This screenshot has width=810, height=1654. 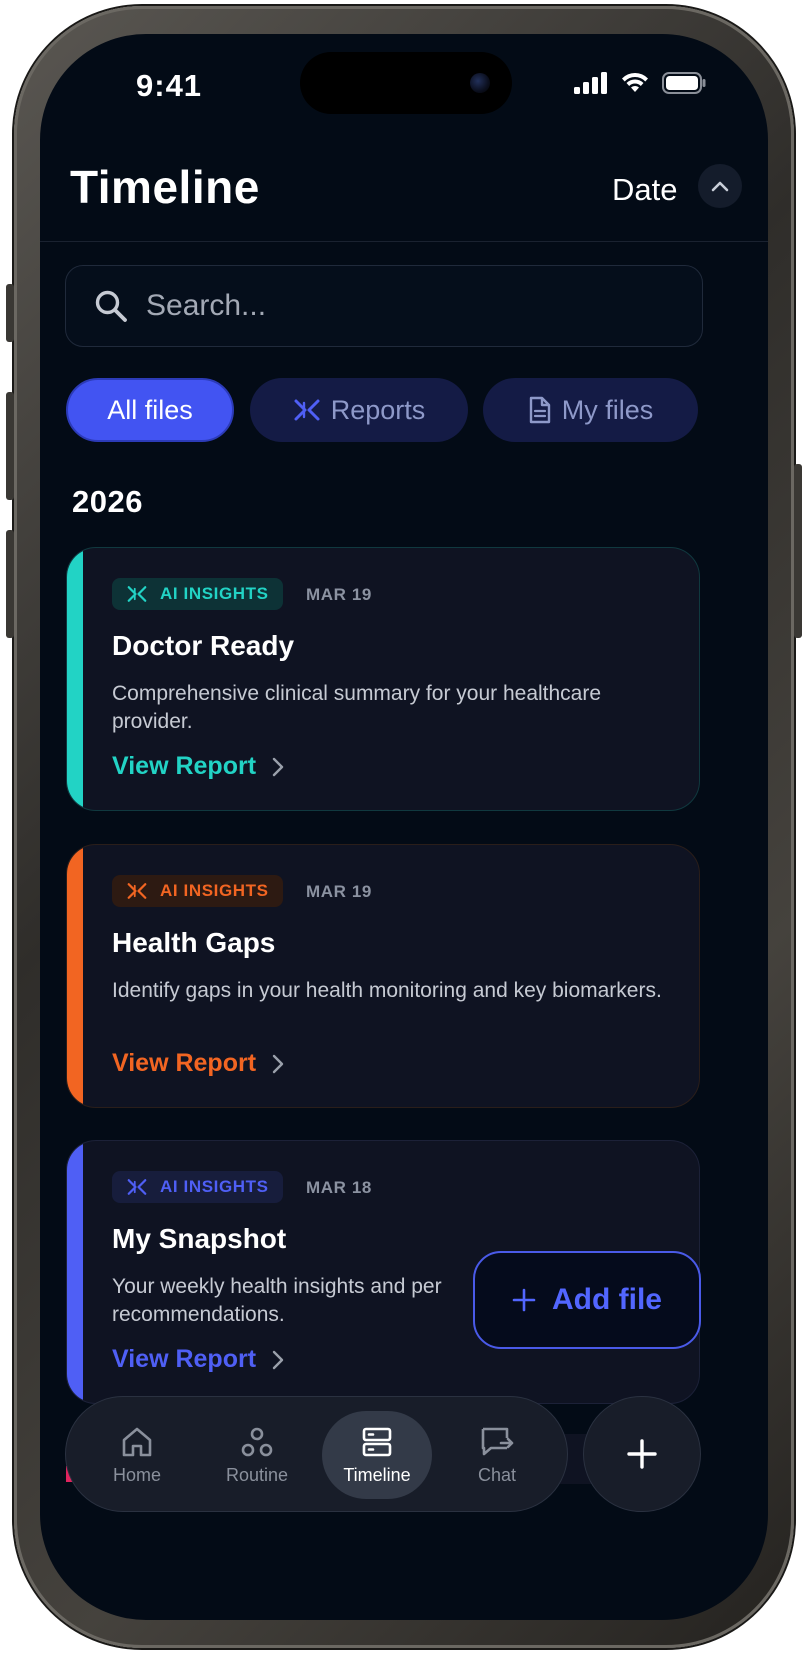 What do you see at coordinates (137, 1441) in the screenshot?
I see `home-icon` at bounding box center [137, 1441].